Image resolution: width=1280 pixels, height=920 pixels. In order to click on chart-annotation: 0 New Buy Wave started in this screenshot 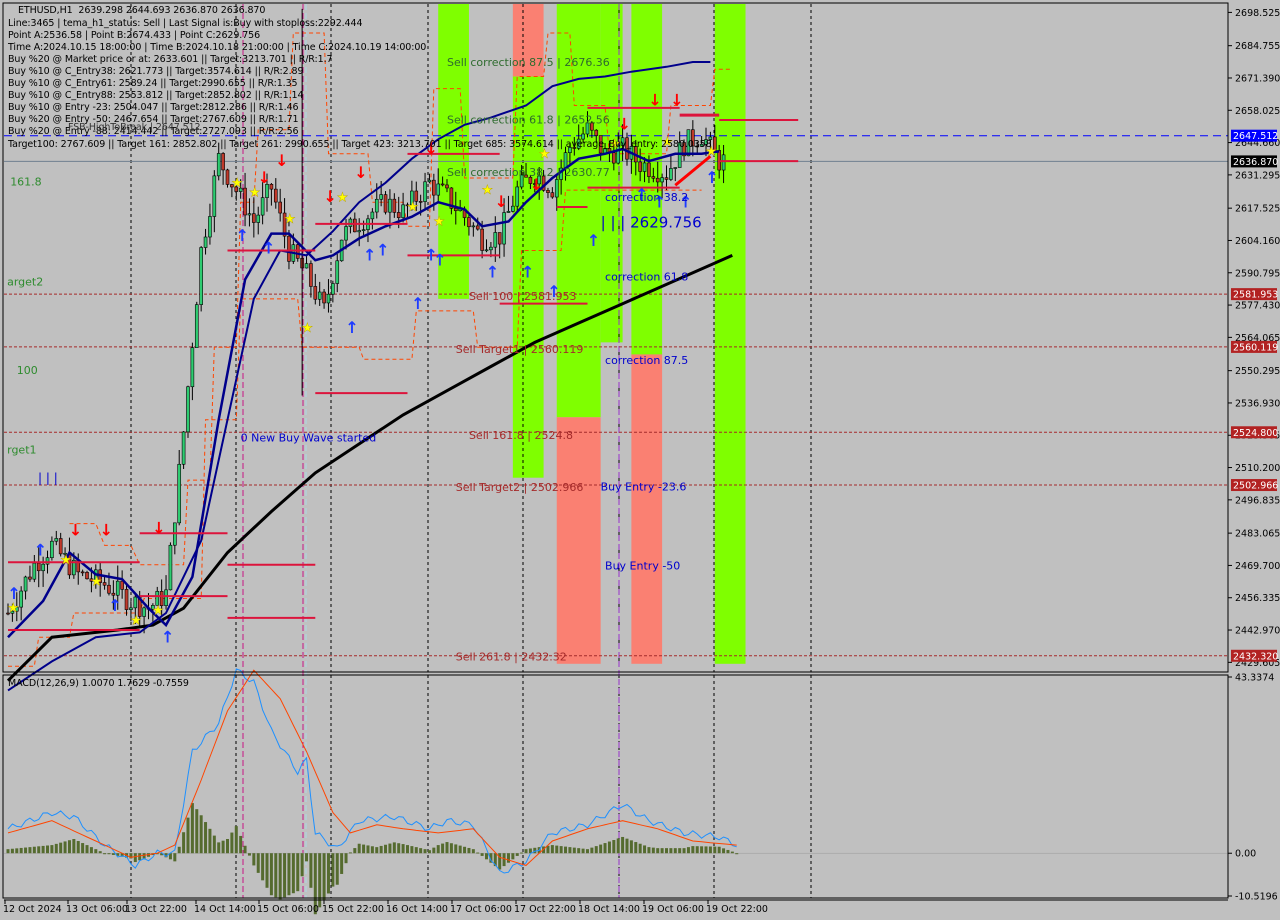, I will do `click(309, 437)`.